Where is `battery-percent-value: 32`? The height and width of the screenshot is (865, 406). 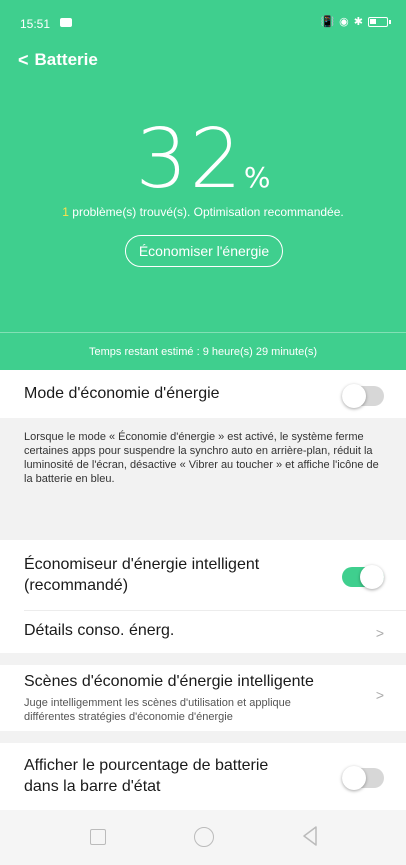
battery-percent-value: 32 is located at coordinates (189, 159).